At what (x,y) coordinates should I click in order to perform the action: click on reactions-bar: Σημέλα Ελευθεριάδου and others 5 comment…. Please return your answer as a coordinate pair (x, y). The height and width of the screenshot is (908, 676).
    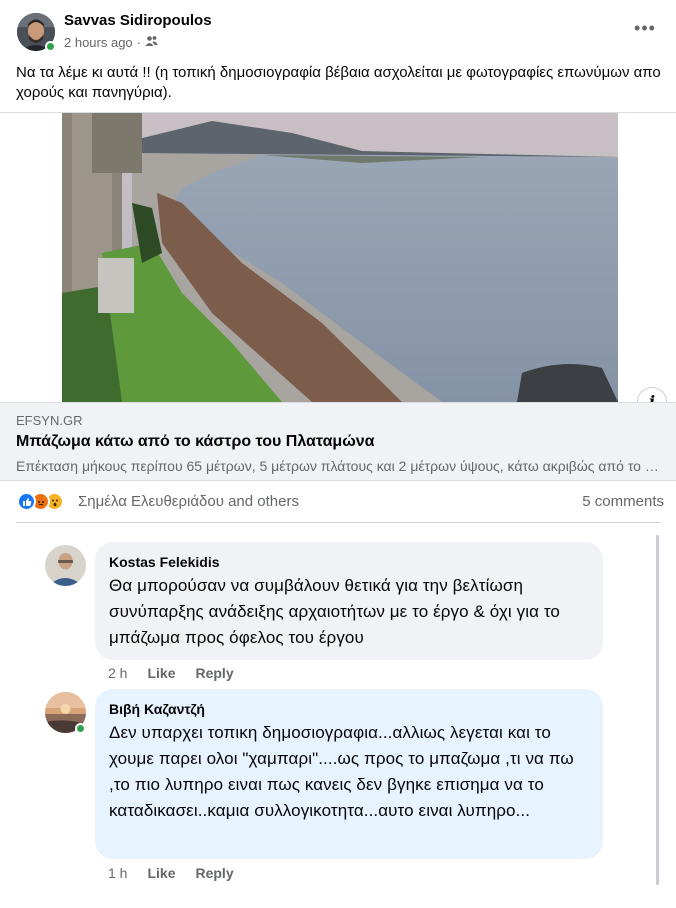
    Looking at the image, I should click on (338, 502).